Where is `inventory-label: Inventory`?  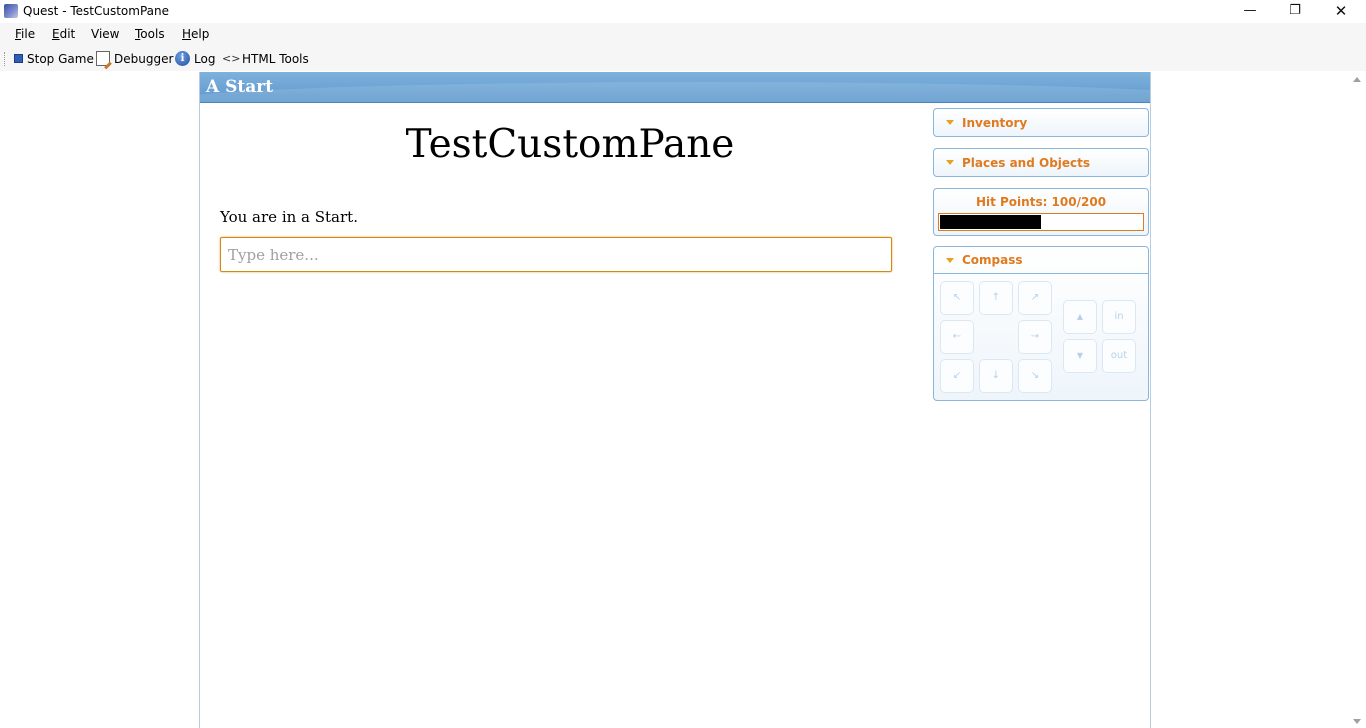
inventory-label: Inventory is located at coordinates (995, 122).